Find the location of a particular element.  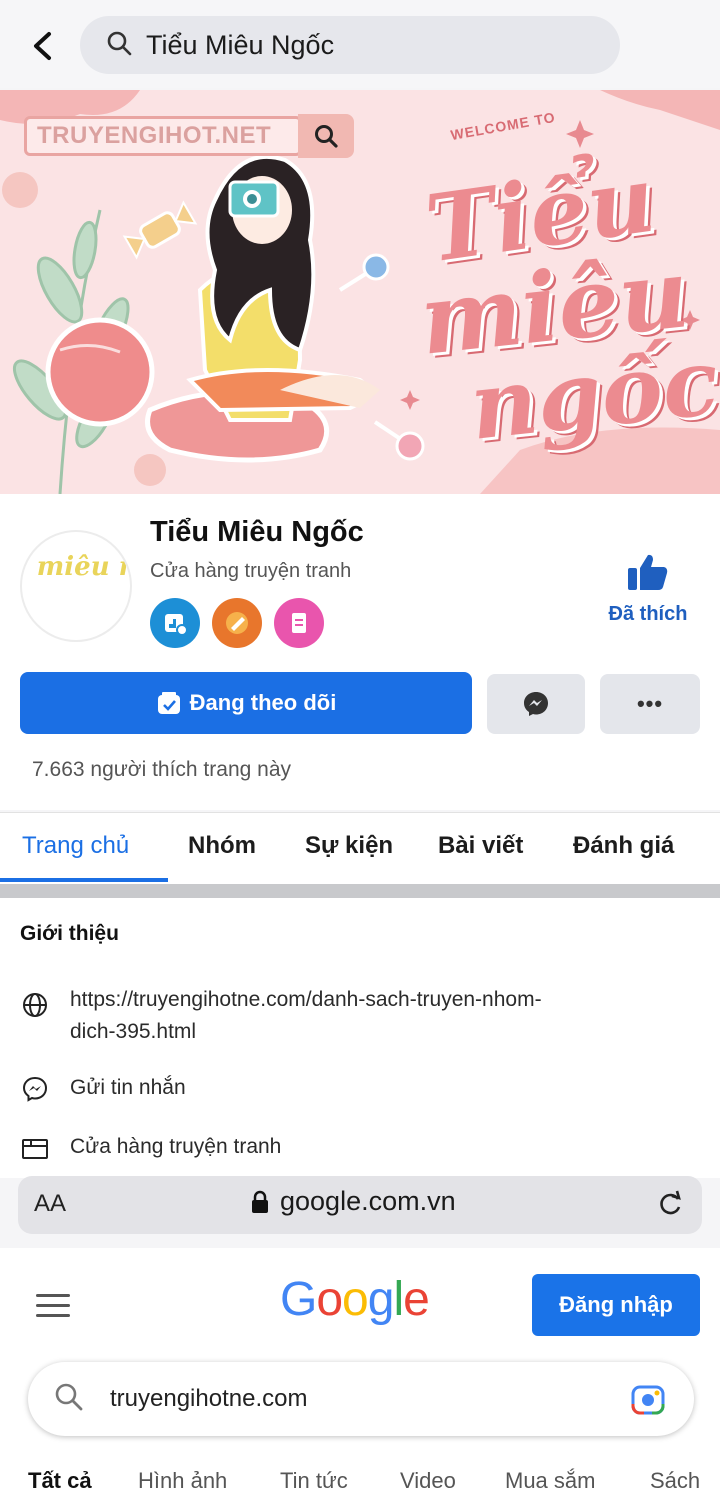

google-tab-shopping: Mua sắm is located at coordinates (550, 1481).